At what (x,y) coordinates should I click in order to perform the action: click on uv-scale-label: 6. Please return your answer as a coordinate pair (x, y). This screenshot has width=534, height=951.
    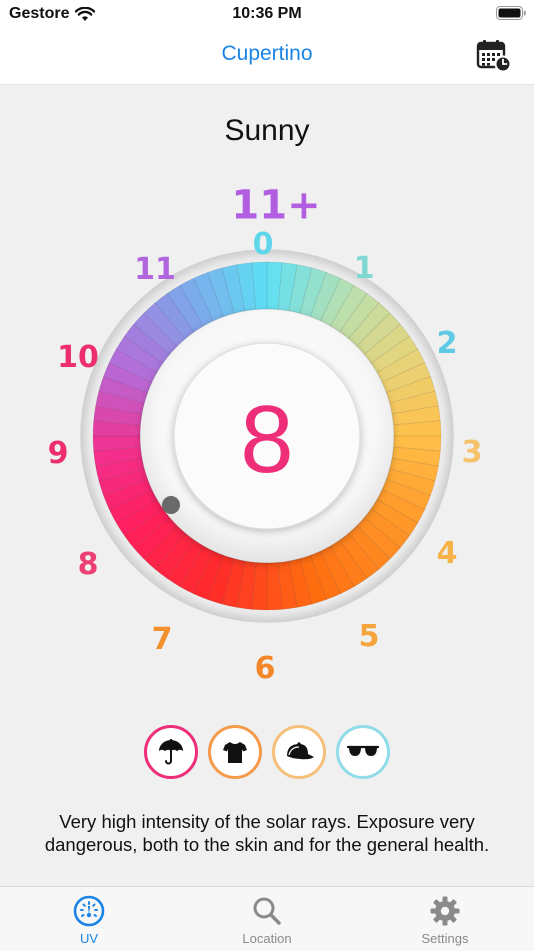
    Looking at the image, I should click on (265, 668).